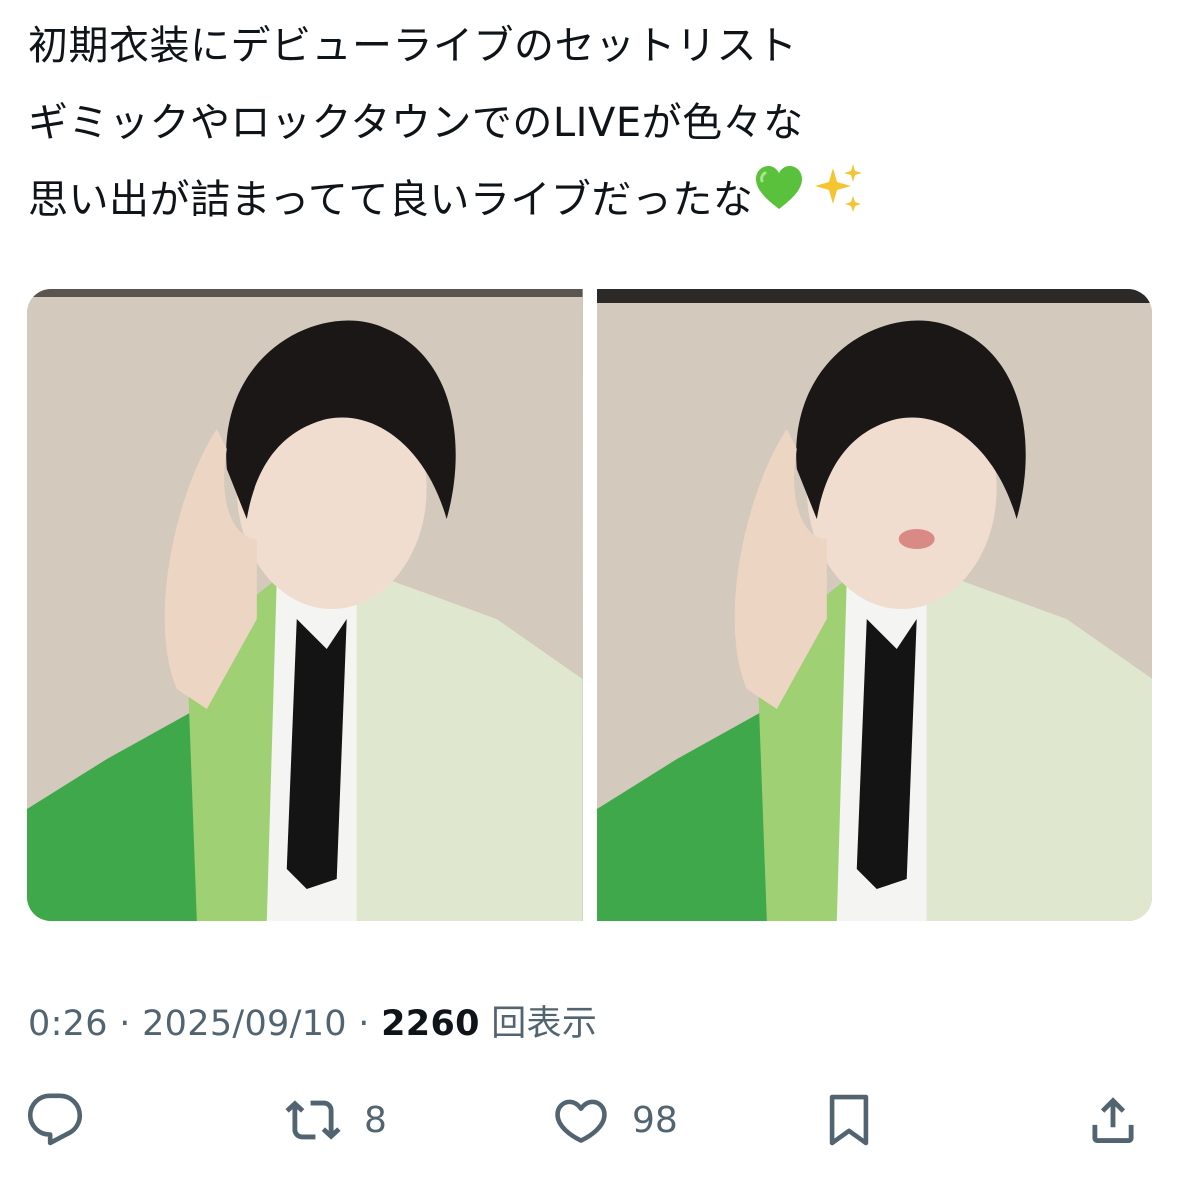 The height and width of the screenshot is (1179, 1179). Describe the element at coordinates (375, 1120) in the screenshot. I see `retweet-count: 8` at that location.